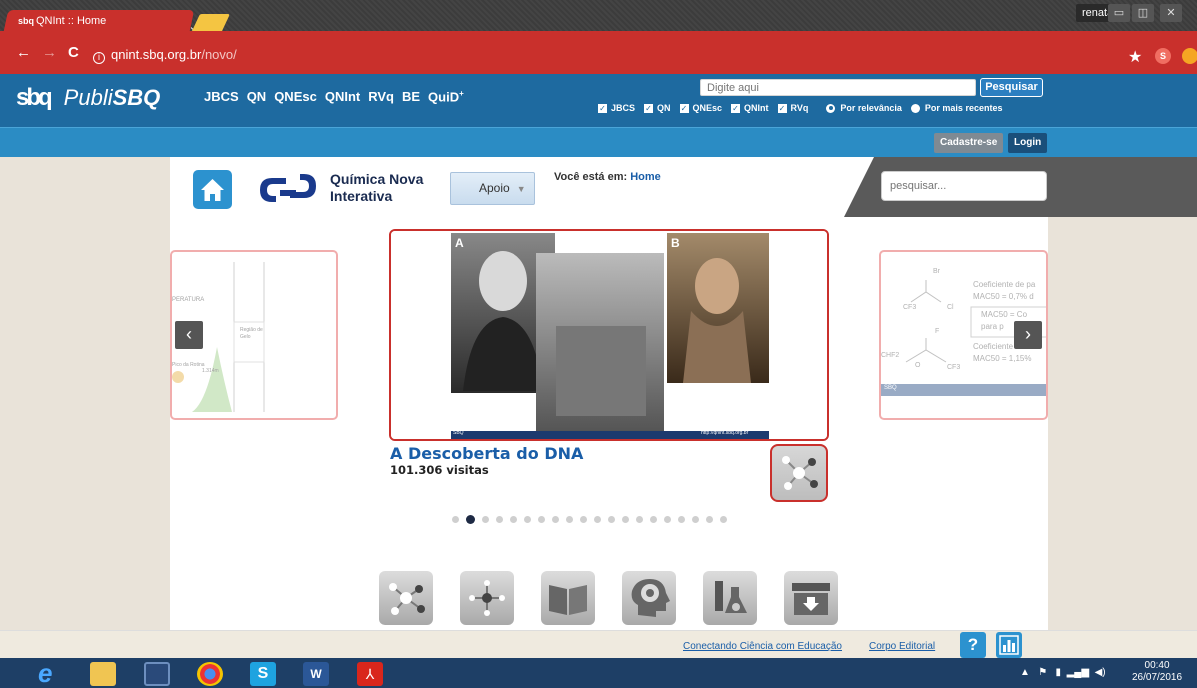  What do you see at coordinates (342, 96) in the screenshot?
I see `link-qnint: QNInt` at bounding box center [342, 96].